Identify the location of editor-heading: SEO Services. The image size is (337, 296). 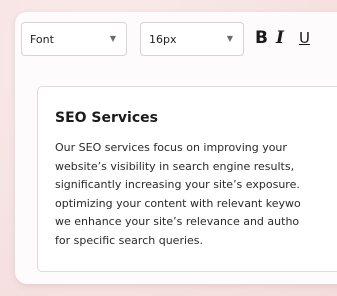
(106, 118).